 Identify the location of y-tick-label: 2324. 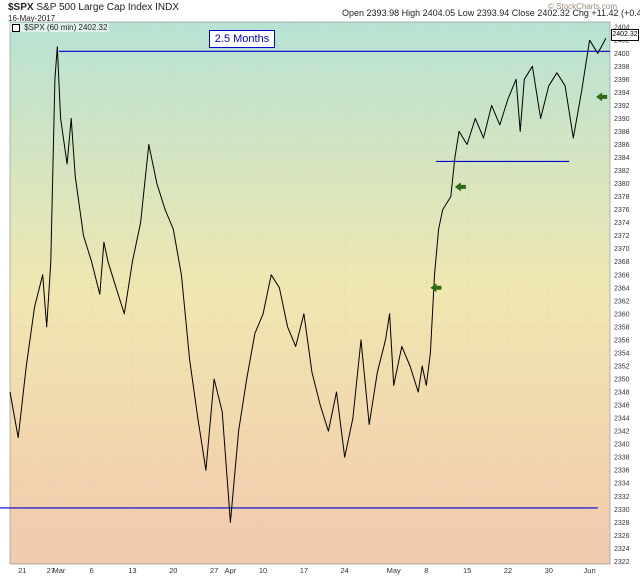
(622, 549).